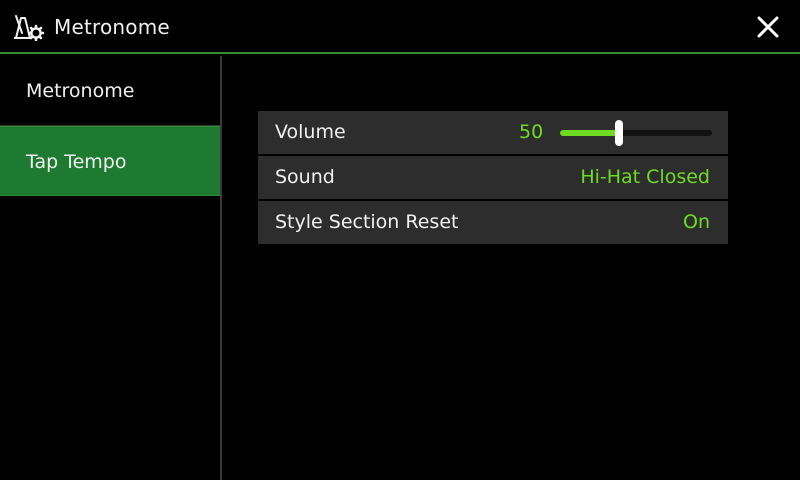 Image resolution: width=800 pixels, height=480 pixels. Describe the element at coordinates (76, 162) in the screenshot. I see `sidebar-item-label: Tap Tempo` at that location.